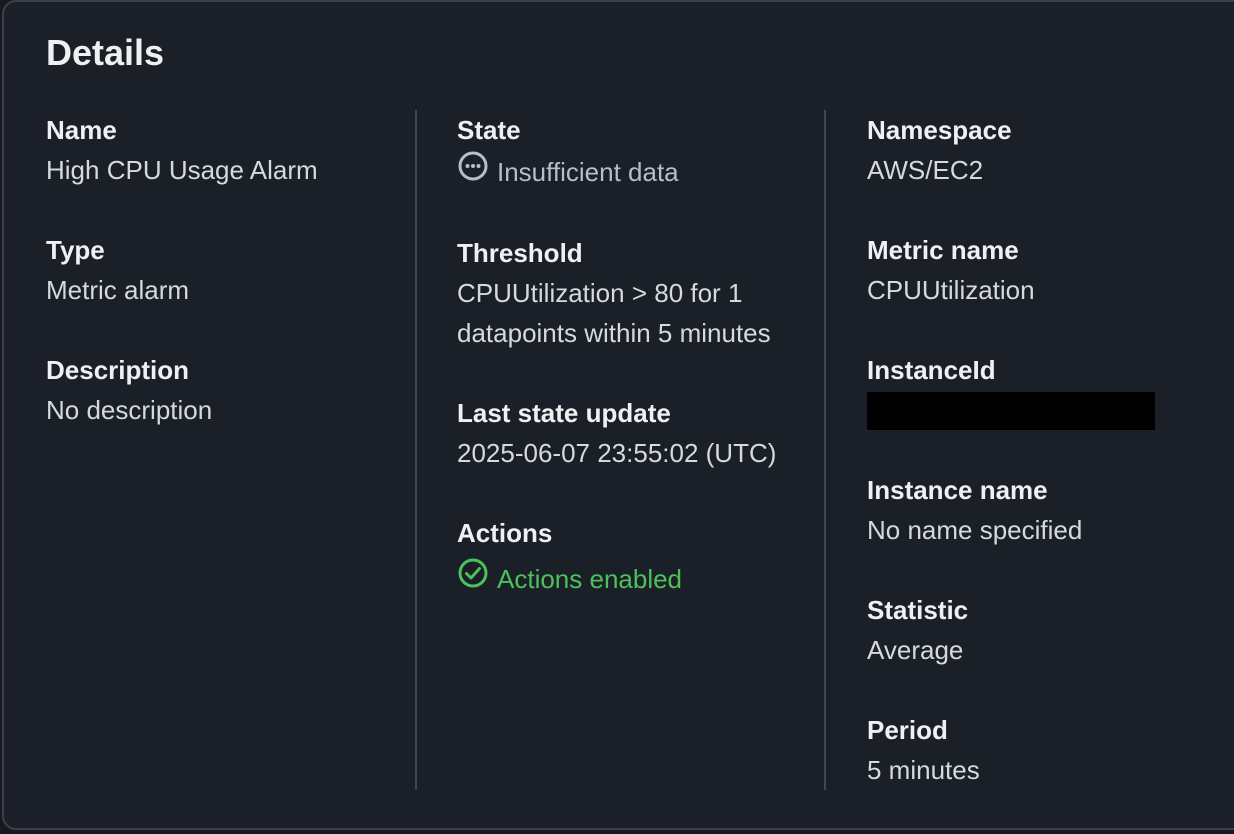 This screenshot has width=1234, height=834. What do you see at coordinates (939, 130) in the screenshot?
I see `field-label: Namespace` at bounding box center [939, 130].